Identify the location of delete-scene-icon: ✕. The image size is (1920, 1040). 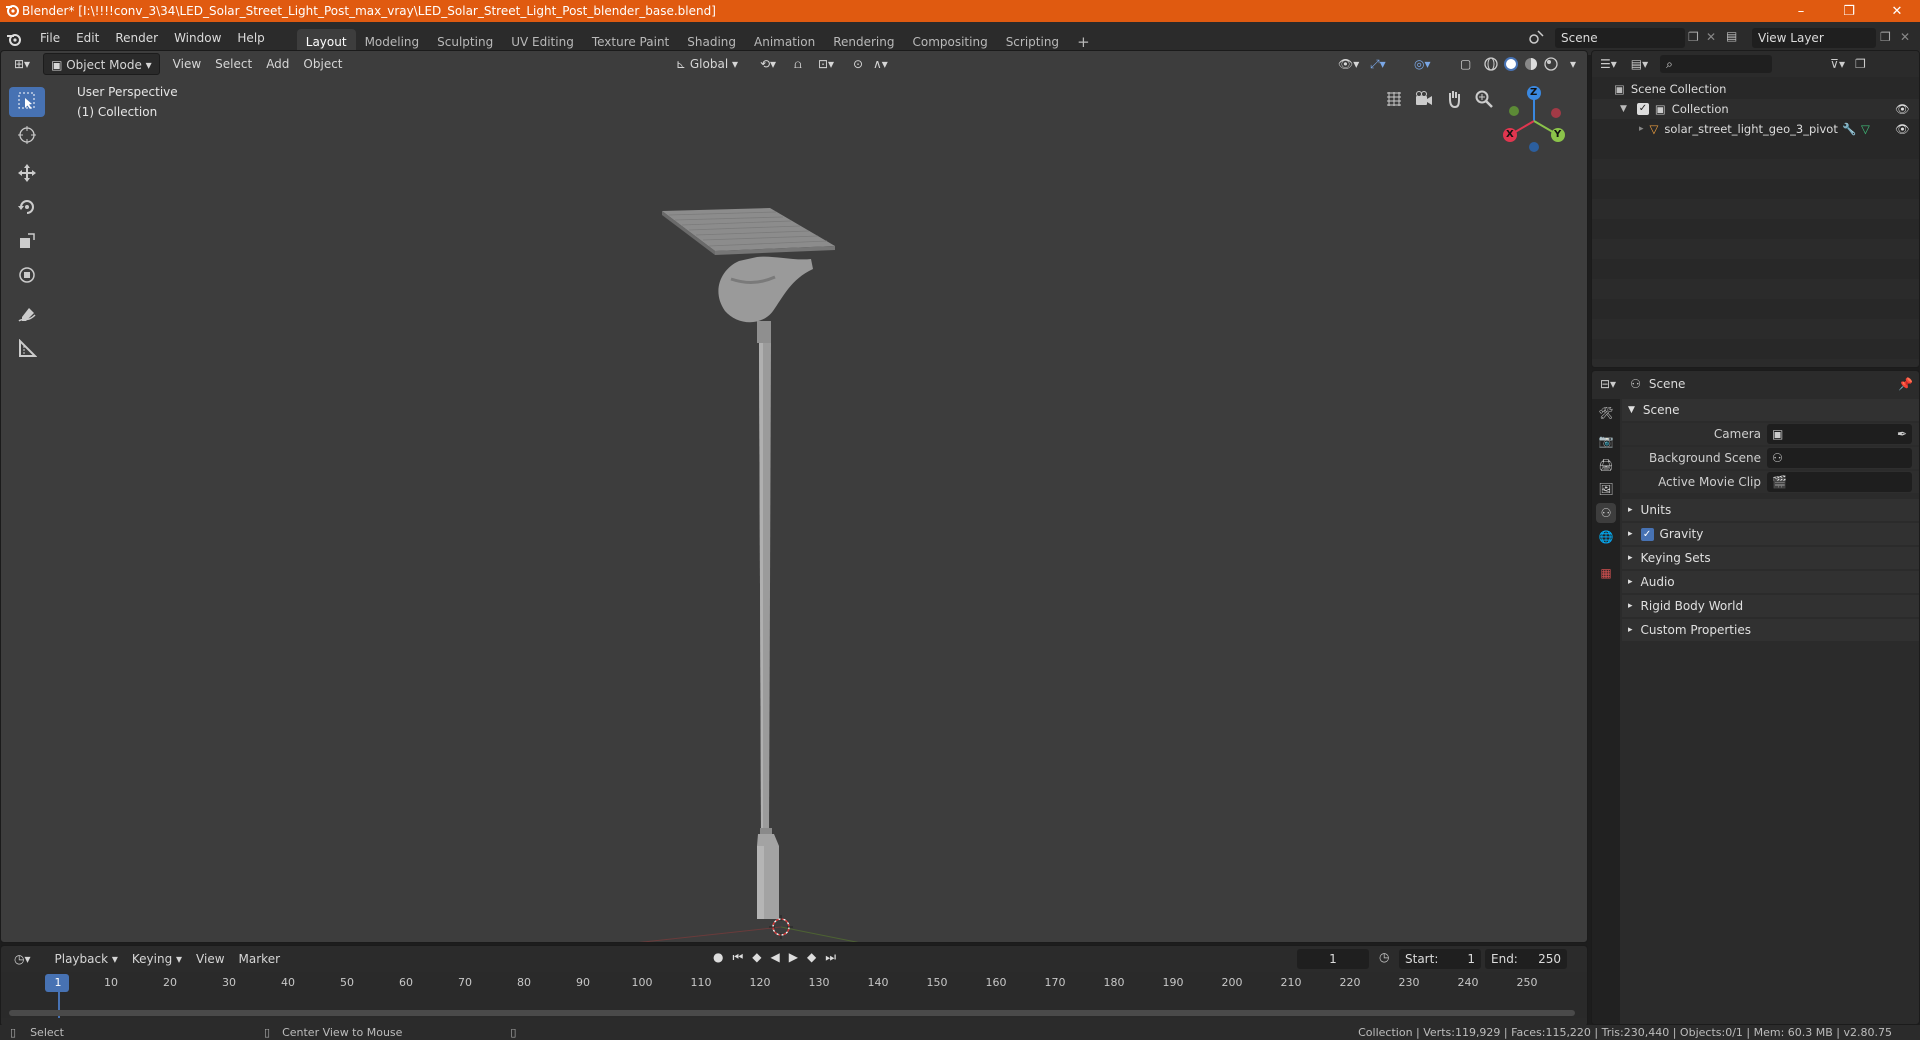
(1711, 37).